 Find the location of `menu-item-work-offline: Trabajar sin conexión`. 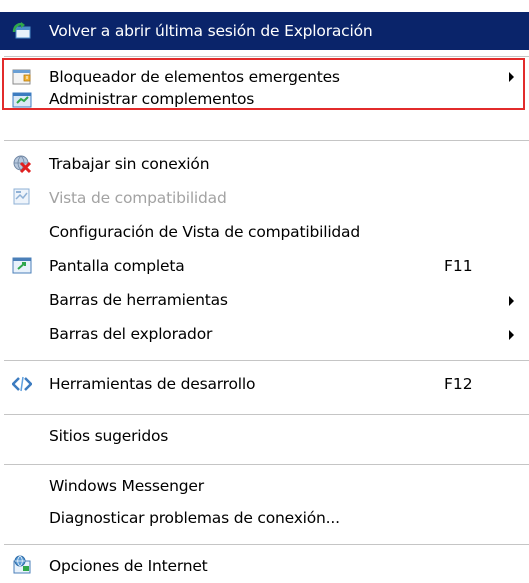

menu-item-work-offline: Trabajar sin conexión is located at coordinates (264, 165).